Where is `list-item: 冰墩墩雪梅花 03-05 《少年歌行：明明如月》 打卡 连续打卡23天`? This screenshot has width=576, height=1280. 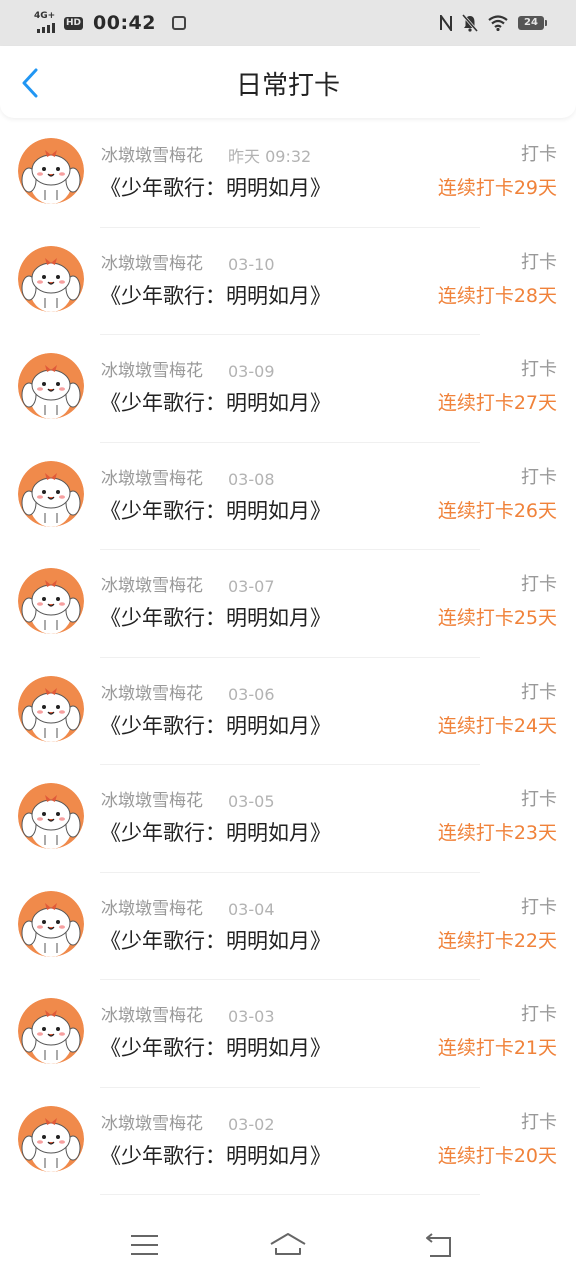
list-item: 冰墩墩雪梅花 03-05 《少年歌行：明明如月》 打卡 连续打卡23天 is located at coordinates (288, 819).